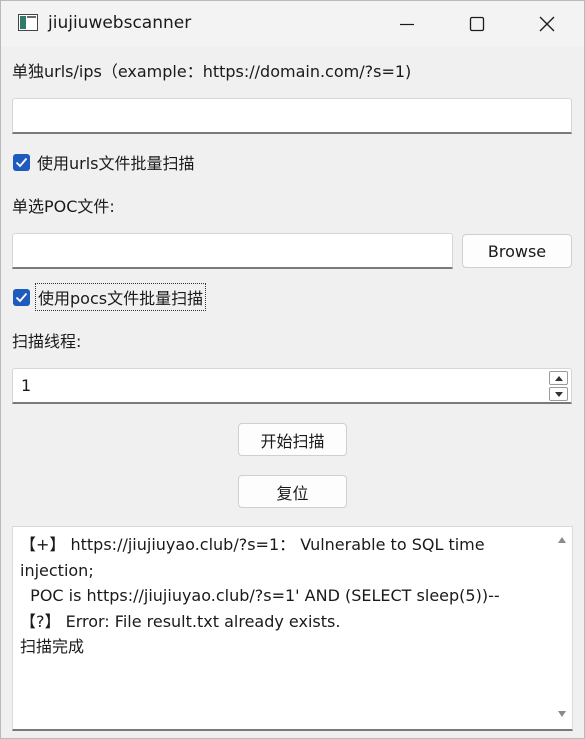  Describe the element at coordinates (232, 251) in the screenshot. I see `poc-file-input` at that location.